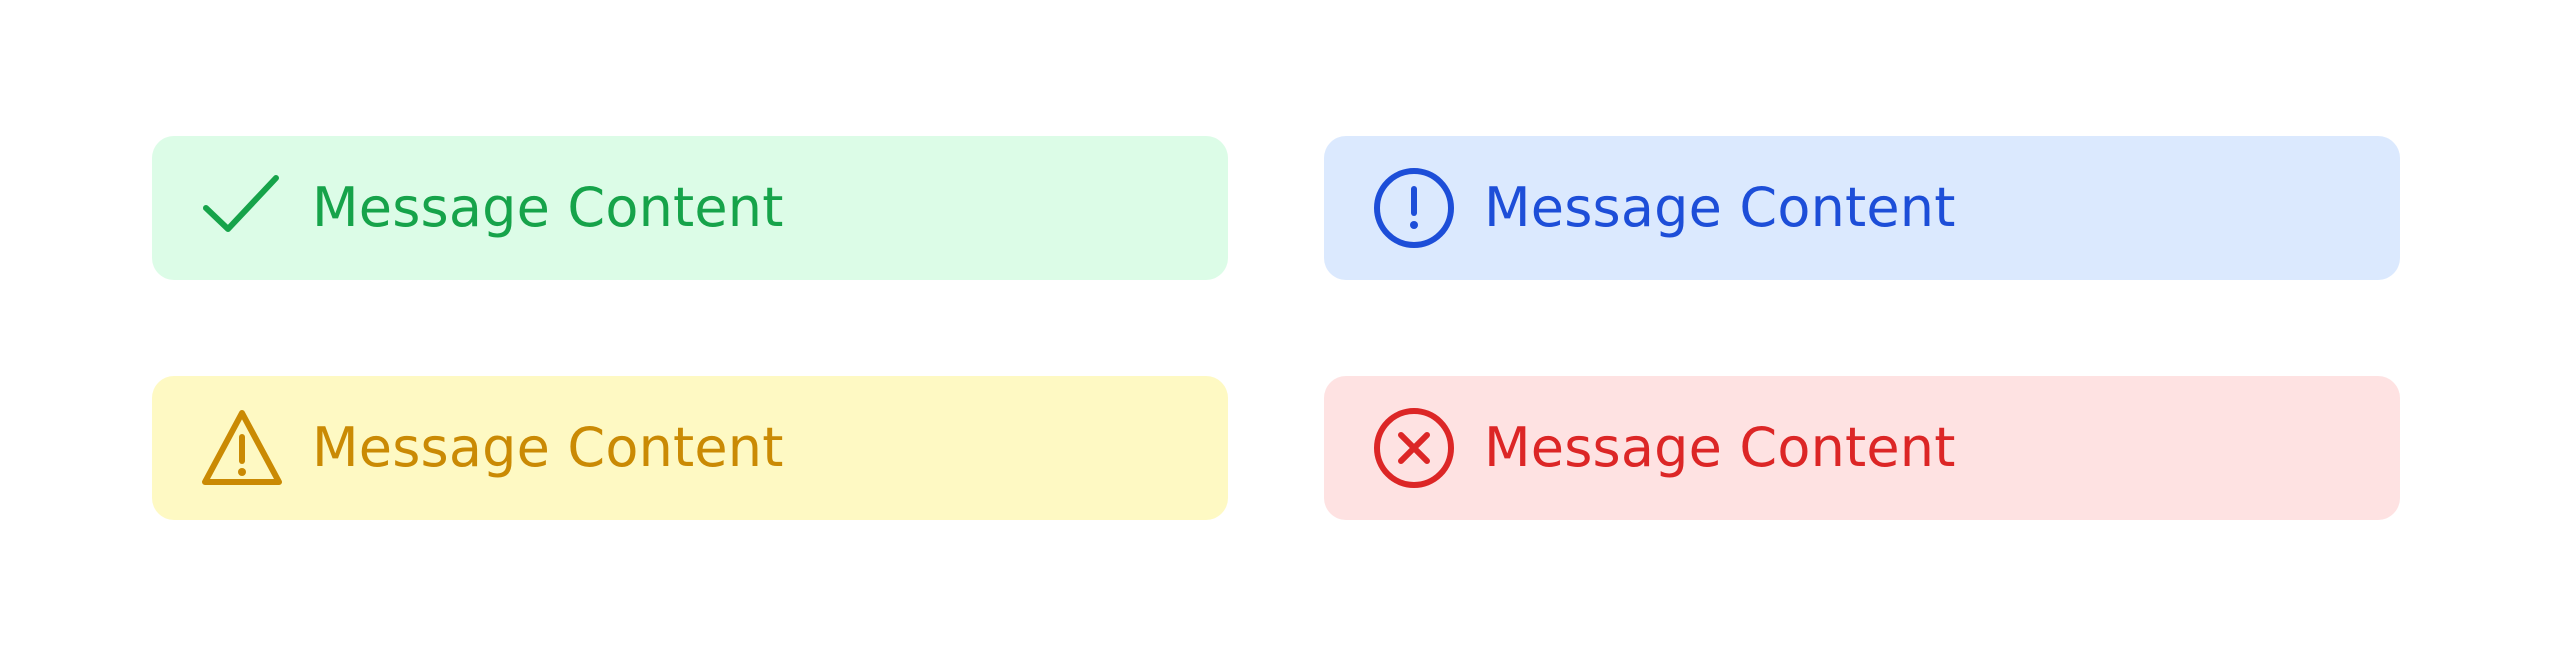 This screenshot has height=656, width=2552. What do you see at coordinates (548, 447) in the screenshot?
I see `alert-warning-message: Message Content` at bounding box center [548, 447].